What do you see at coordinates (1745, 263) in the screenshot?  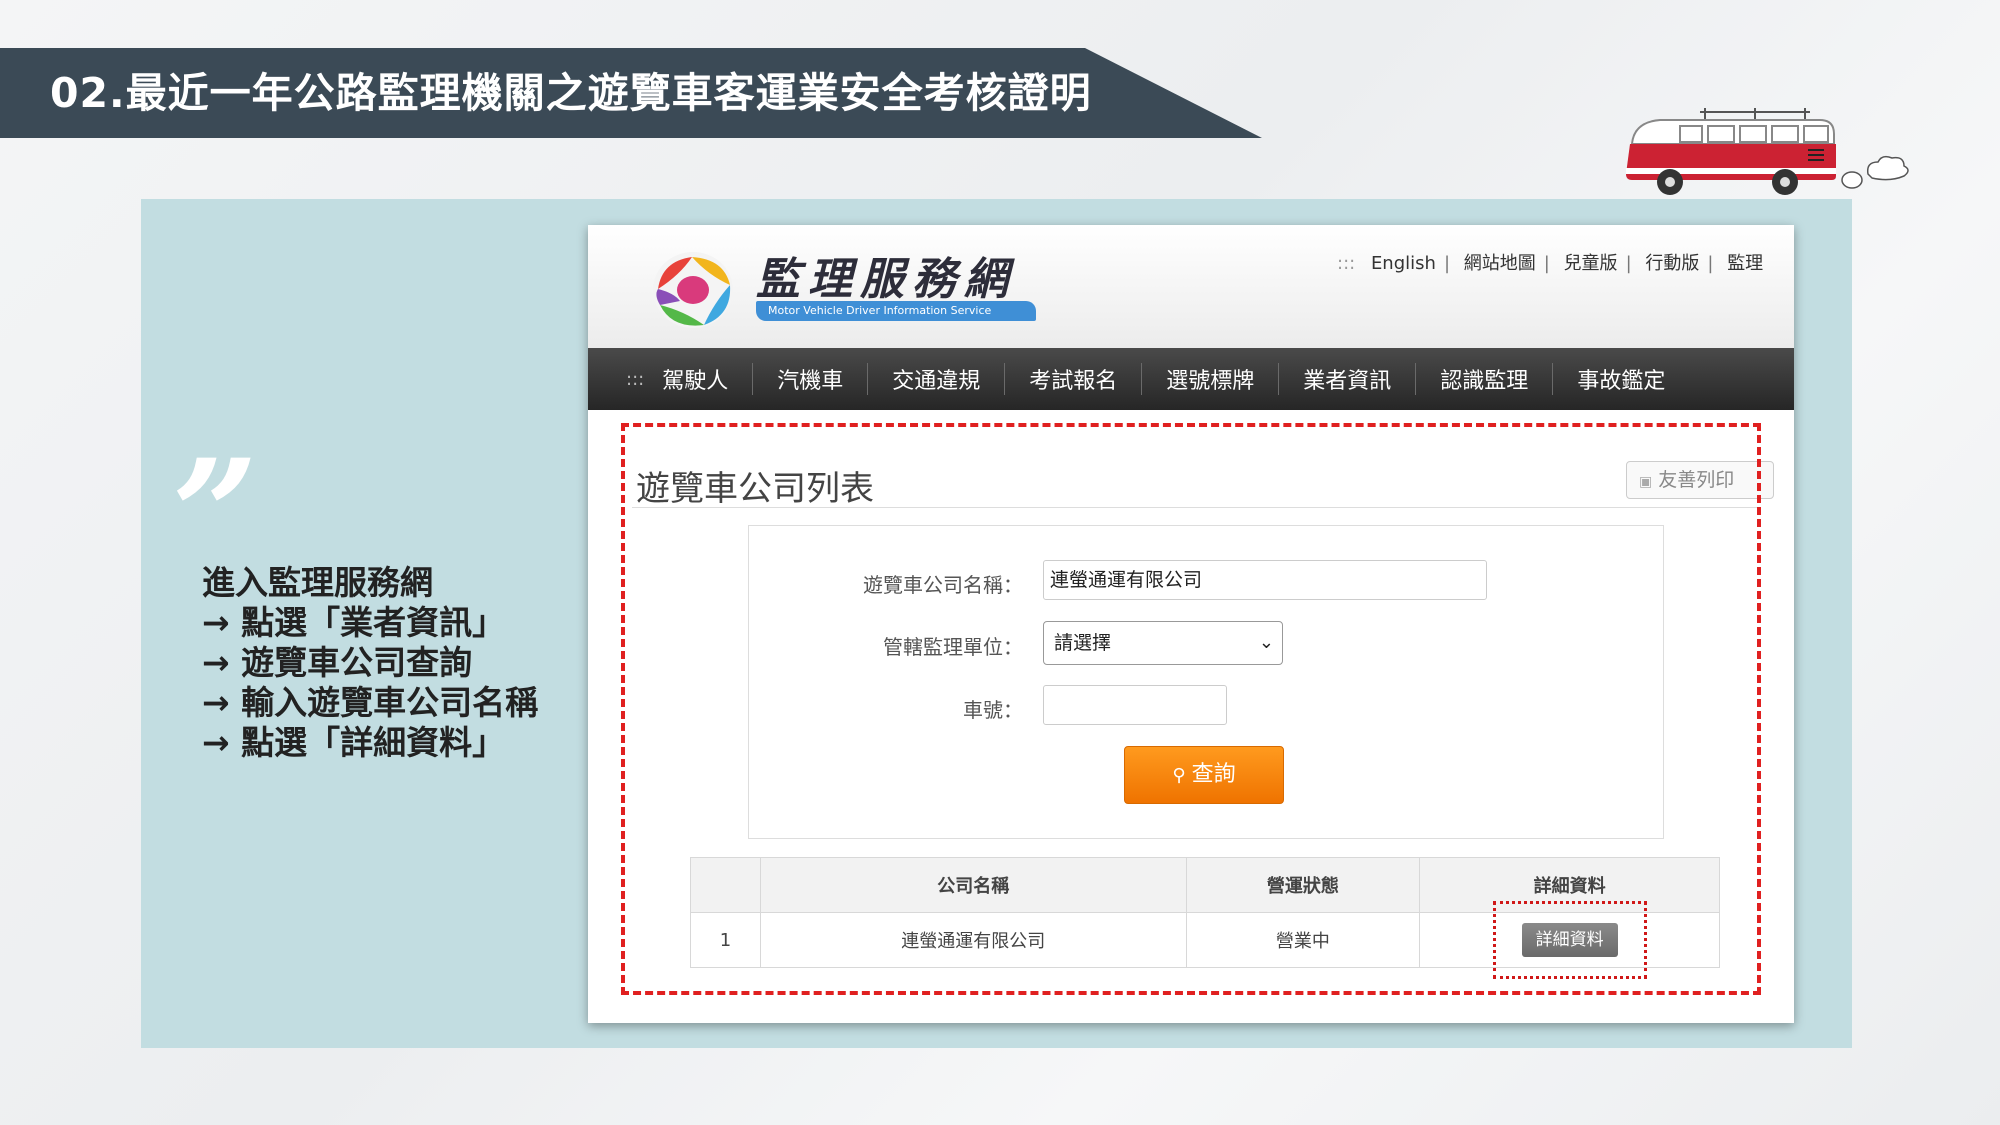 I see `top-link-more: 監理` at bounding box center [1745, 263].